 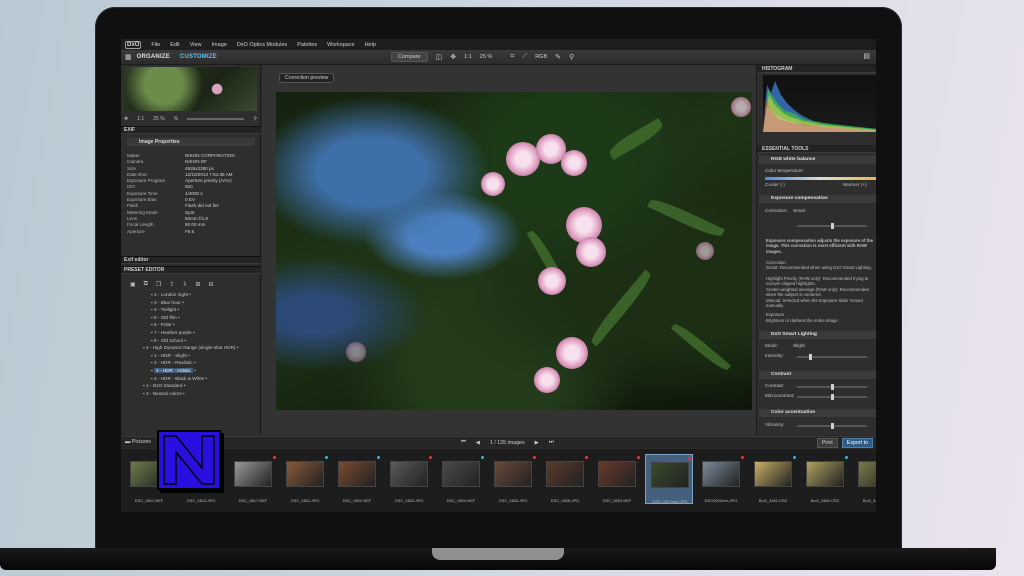 What do you see at coordinates (816, 149) in the screenshot?
I see `essential-tools-header: ESSENTIAL TOOLS` at bounding box center [816, 149].